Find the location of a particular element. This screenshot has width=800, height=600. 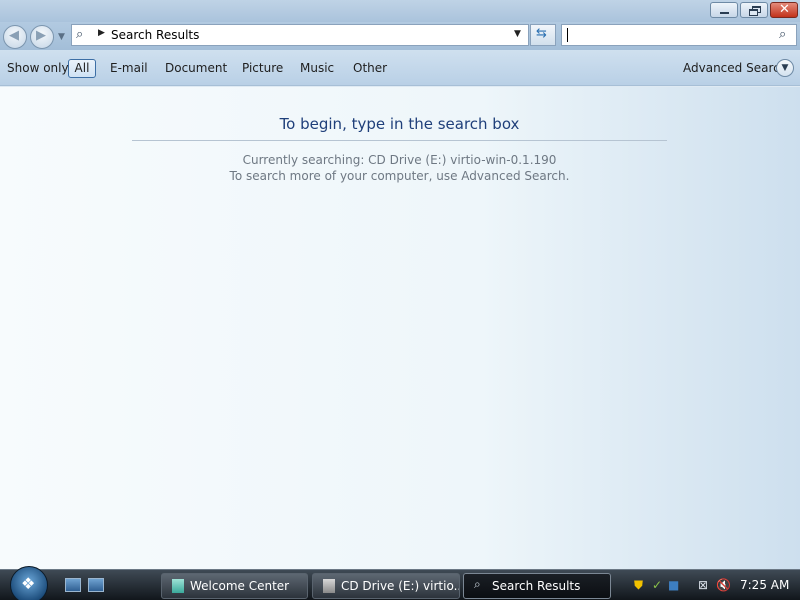

clock: 7:25 AM is located at coordinates (764, 585).